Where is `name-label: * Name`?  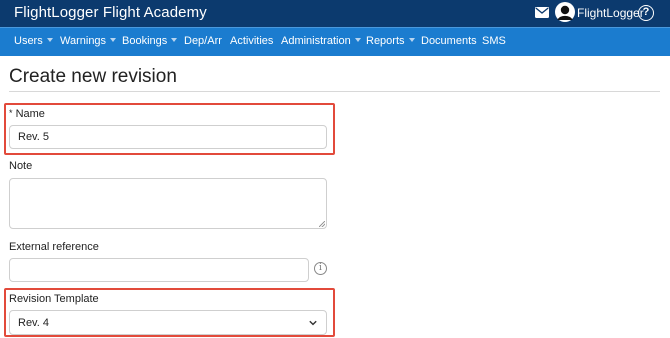
name-label: * Name is located at coordinates (27, 114).